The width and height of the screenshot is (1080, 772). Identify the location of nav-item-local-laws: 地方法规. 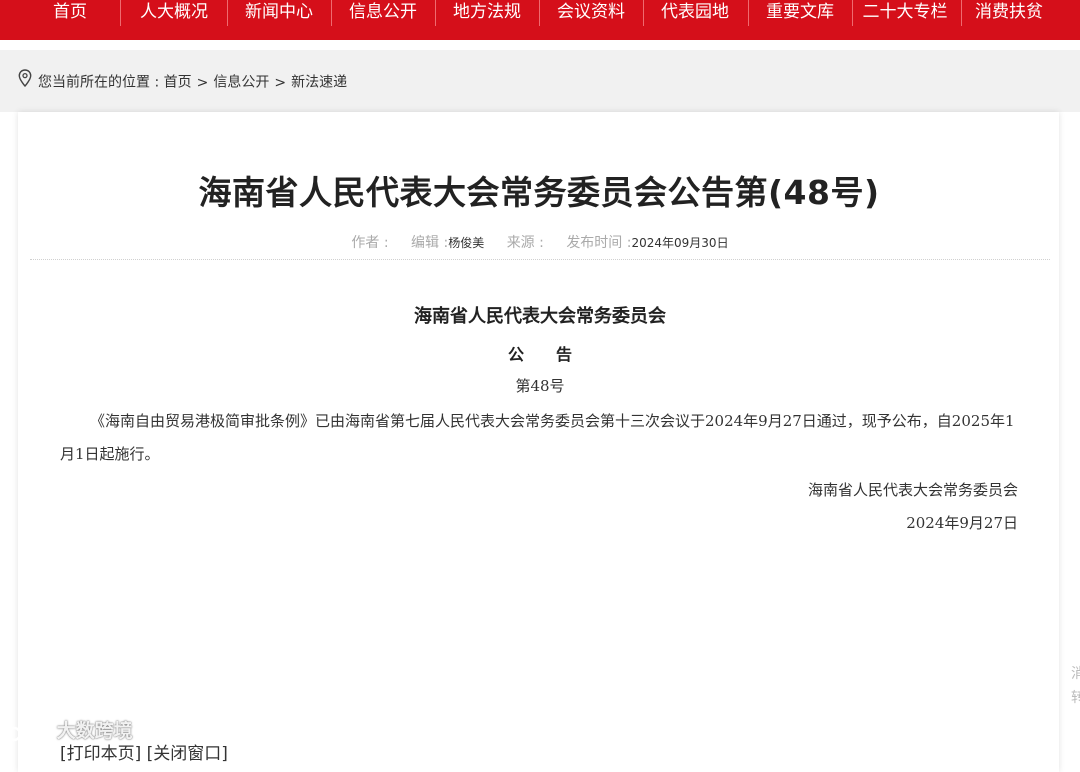
(487, 14).